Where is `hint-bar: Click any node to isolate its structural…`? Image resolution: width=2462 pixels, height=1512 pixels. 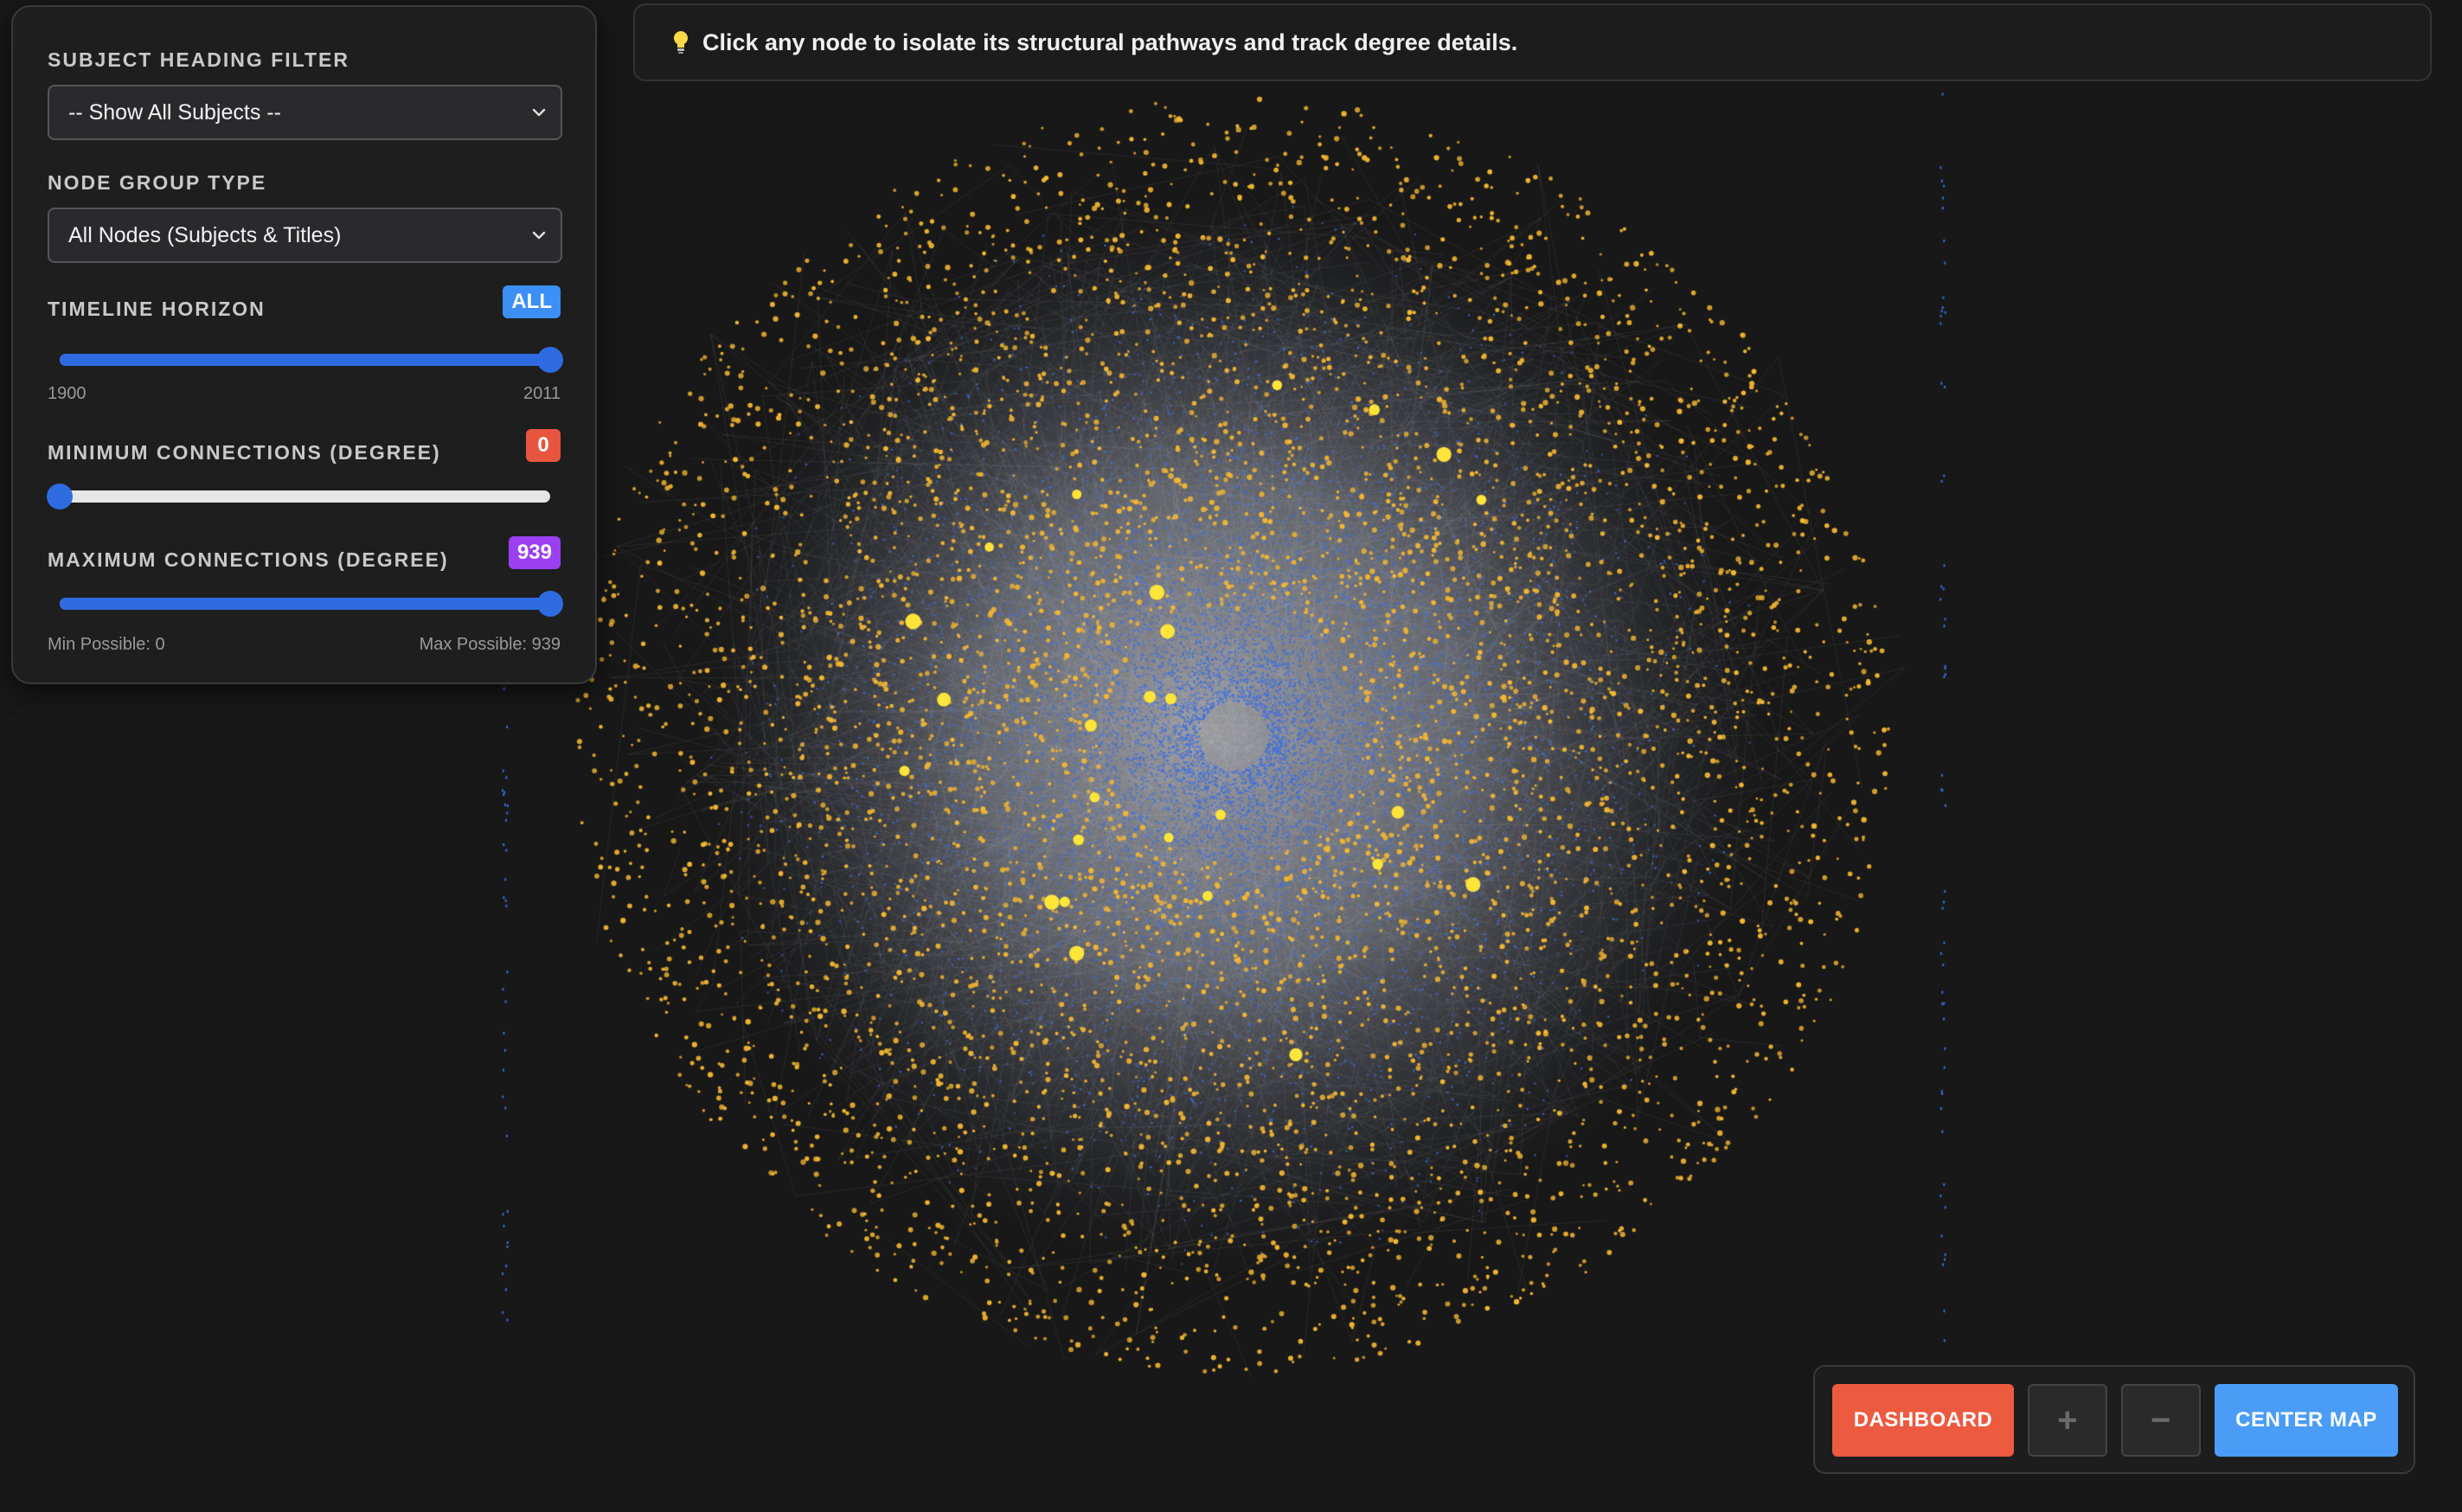 hint-bar: Click any node to isolate its structural… is located at coordinates (1533, 42).